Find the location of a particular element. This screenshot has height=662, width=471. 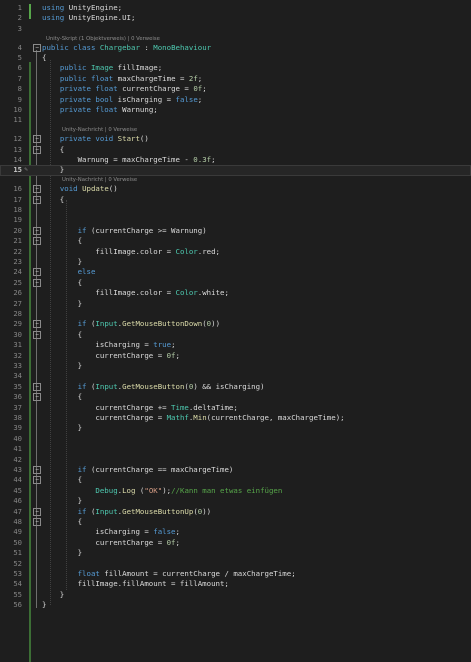

code-line: 8 private float currentCharge = 0f; is located at coordinates (235, 89).